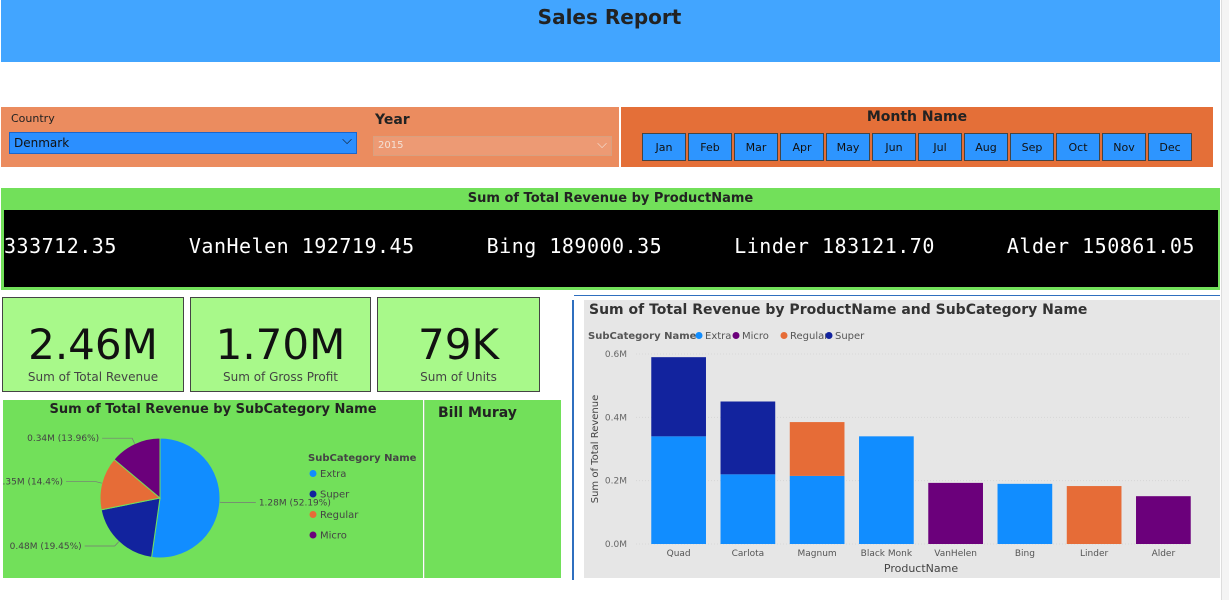 Image resolution: width=1229 pixels, height=600 pixels. What do you see at coordinates (897, 295) in the screenshot?
I see `divider-horizontal` at bounding box center [897, 295].